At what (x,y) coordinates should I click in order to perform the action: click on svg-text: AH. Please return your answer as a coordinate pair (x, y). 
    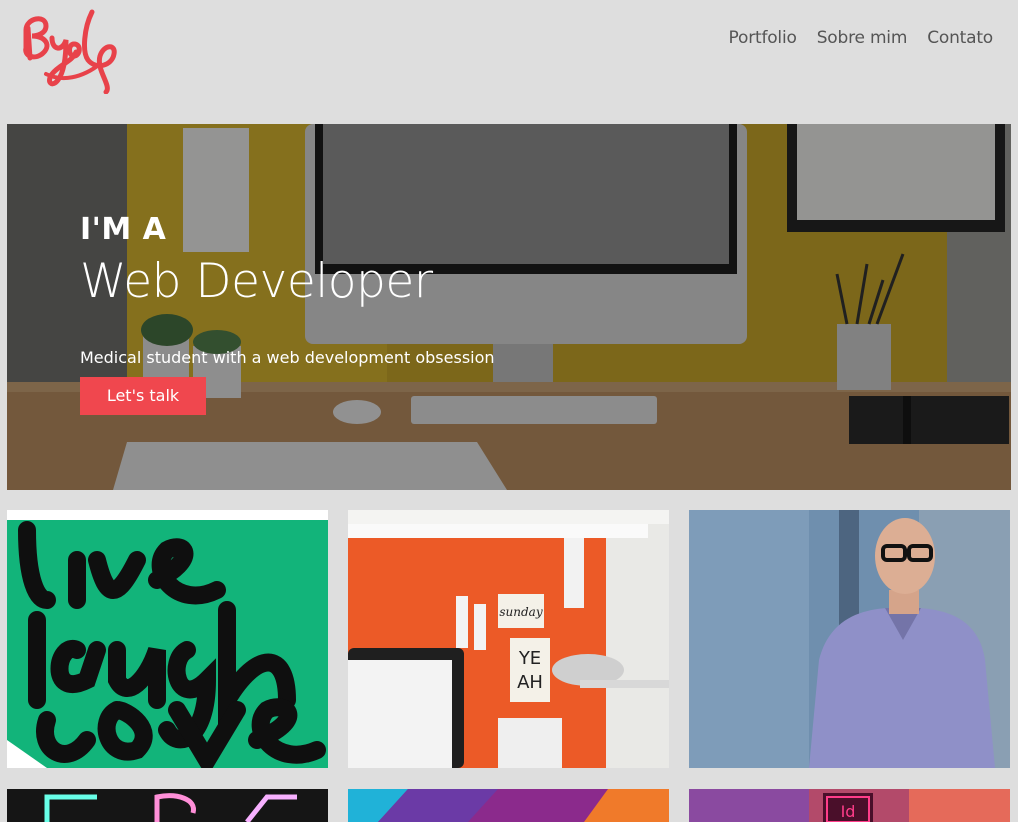
    Looking at the image, I should click on (530, 682).